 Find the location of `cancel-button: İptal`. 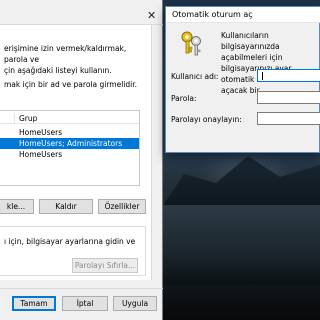

cancel-button: İptal is located at coordinates (85, 303).